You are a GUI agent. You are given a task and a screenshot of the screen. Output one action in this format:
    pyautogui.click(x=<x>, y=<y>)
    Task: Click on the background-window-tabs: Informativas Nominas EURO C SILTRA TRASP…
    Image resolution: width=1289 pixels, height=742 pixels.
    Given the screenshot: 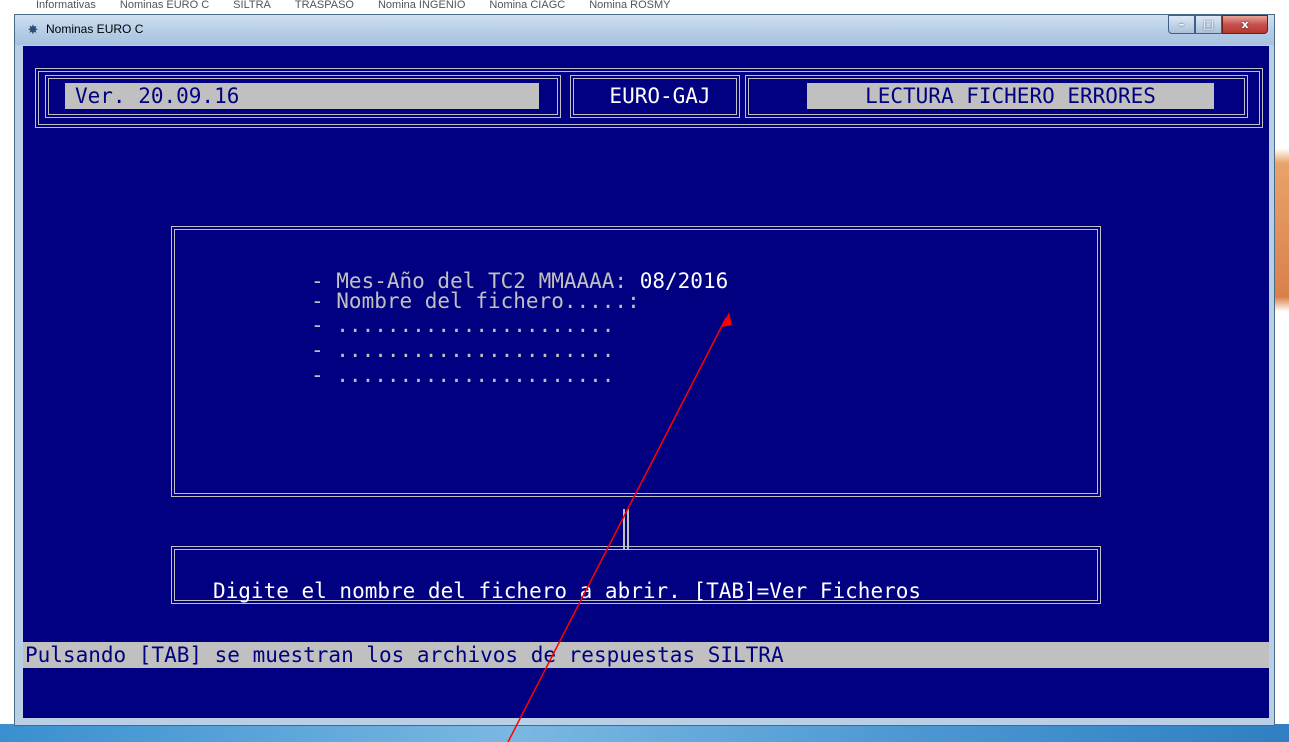 What is the action you would take?
    pyautogui.click(x=353, y=6)
    